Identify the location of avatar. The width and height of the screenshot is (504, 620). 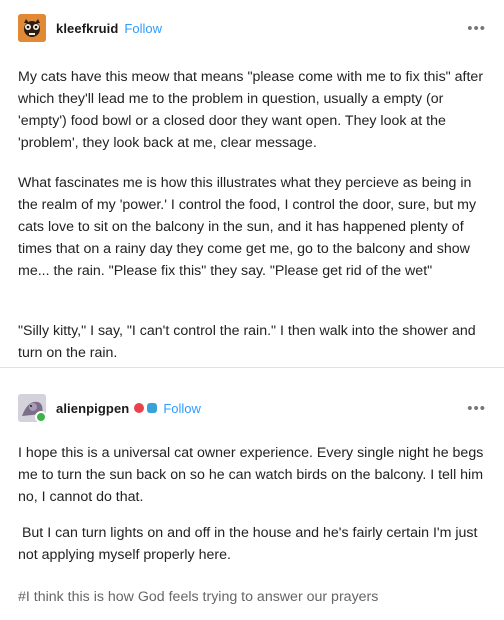
(32, 28).